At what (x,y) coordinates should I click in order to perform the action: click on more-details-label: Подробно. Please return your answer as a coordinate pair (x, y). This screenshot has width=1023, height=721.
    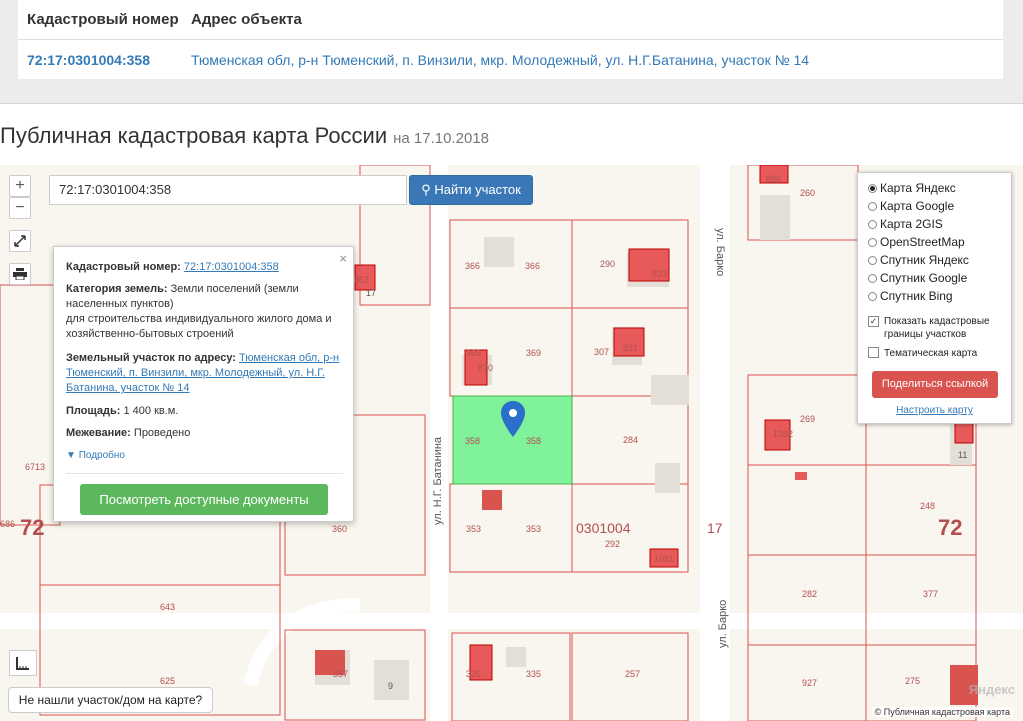
    Looking at the image, I should click on (101, 455).